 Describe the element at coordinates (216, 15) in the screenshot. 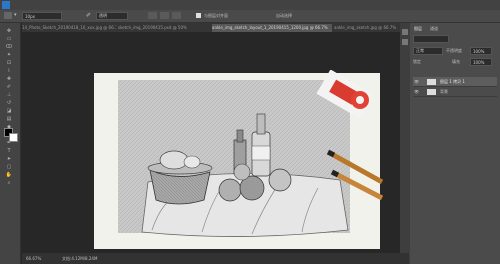

I see `align-checkbox-label: 与图层对齐面` at that location.